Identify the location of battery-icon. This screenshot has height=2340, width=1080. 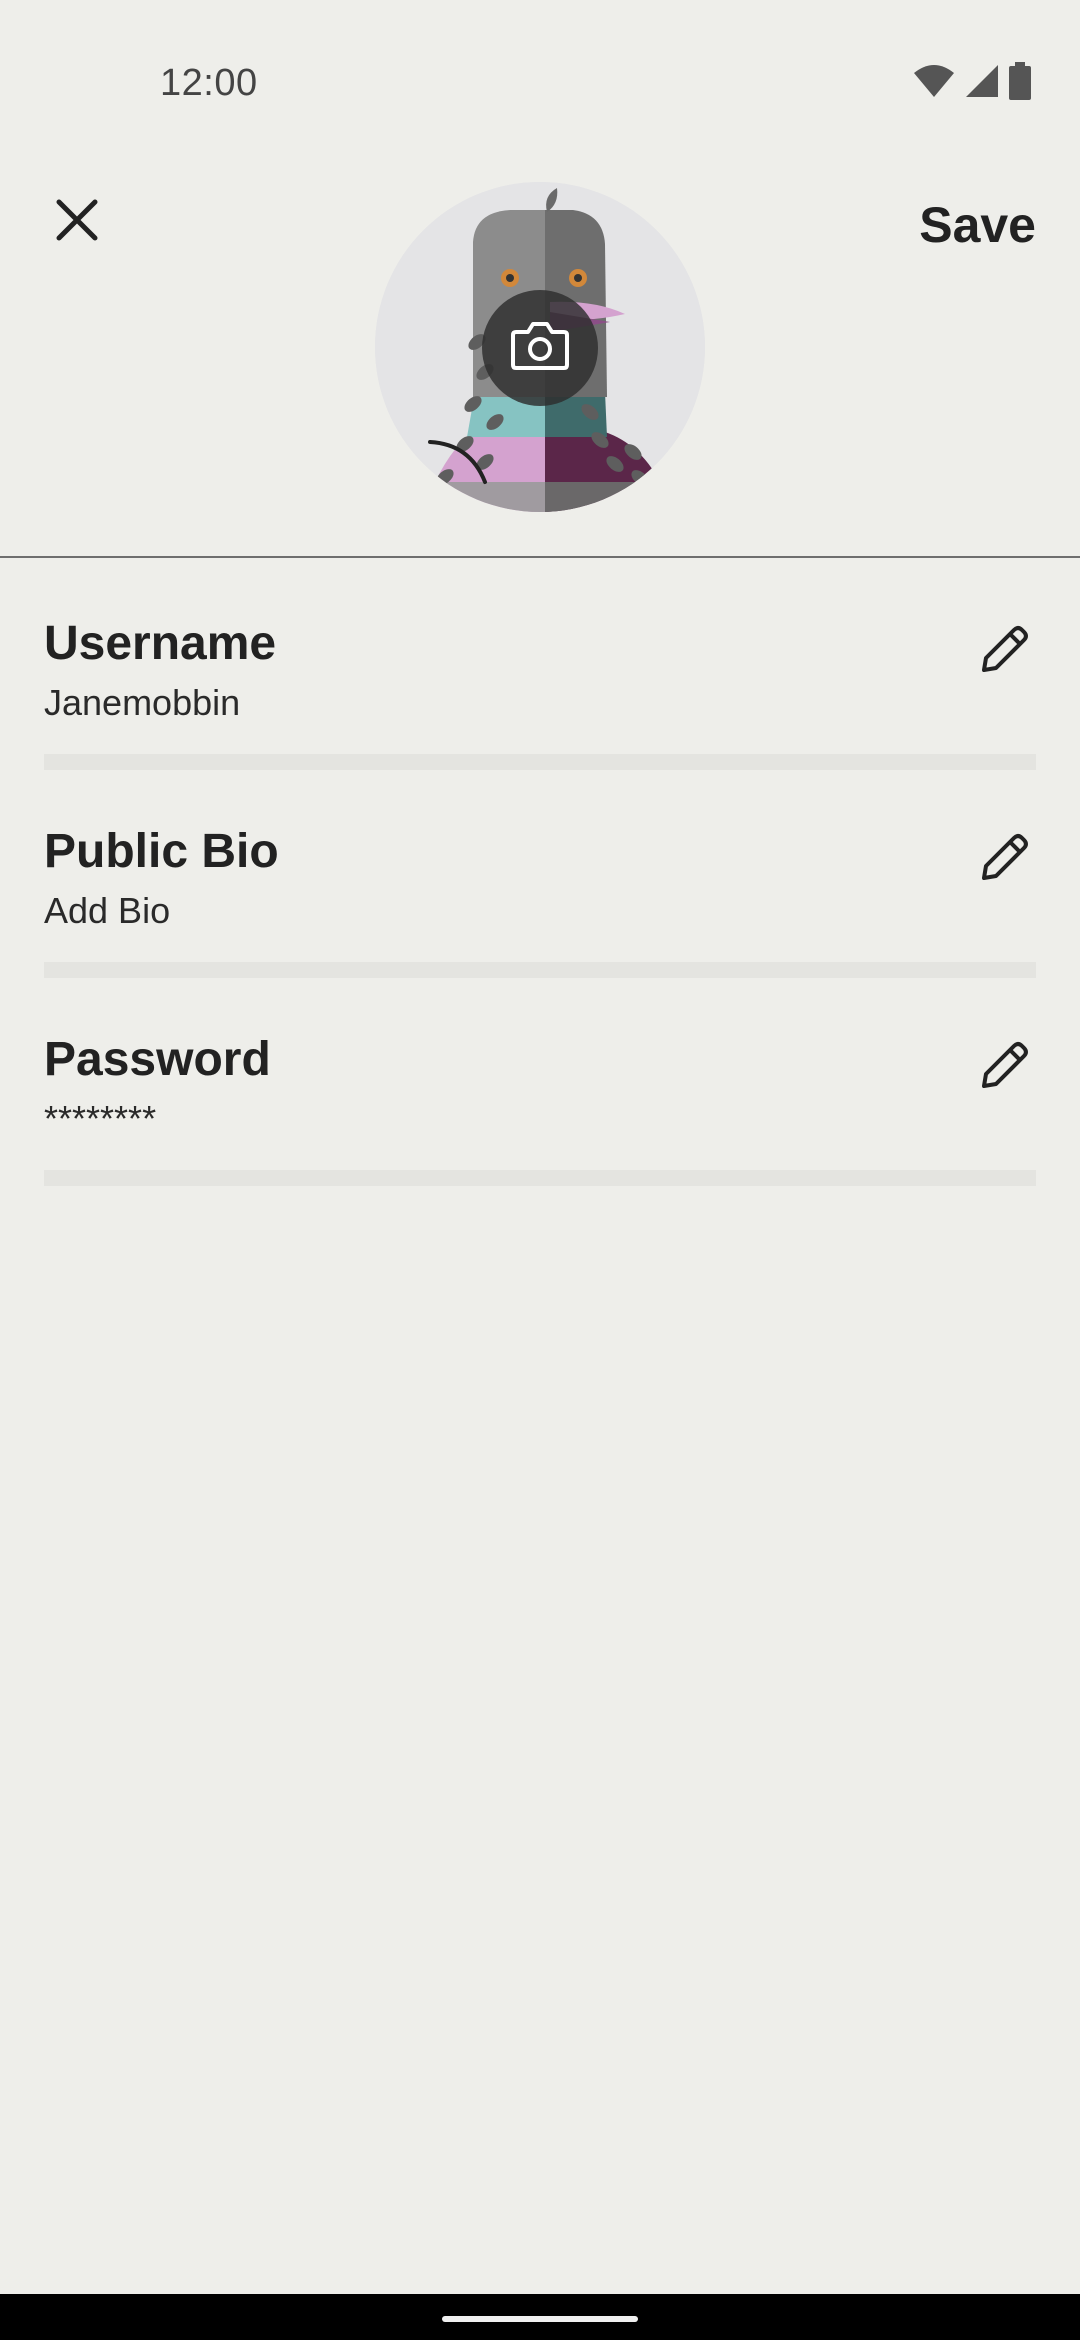
(1020, 81).